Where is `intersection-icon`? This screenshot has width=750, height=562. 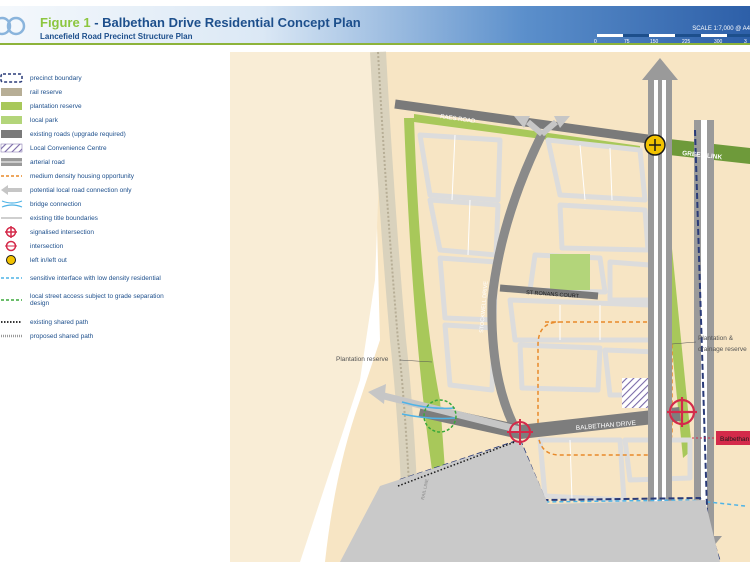 intersection-icon is located at coordinates (11, 246).